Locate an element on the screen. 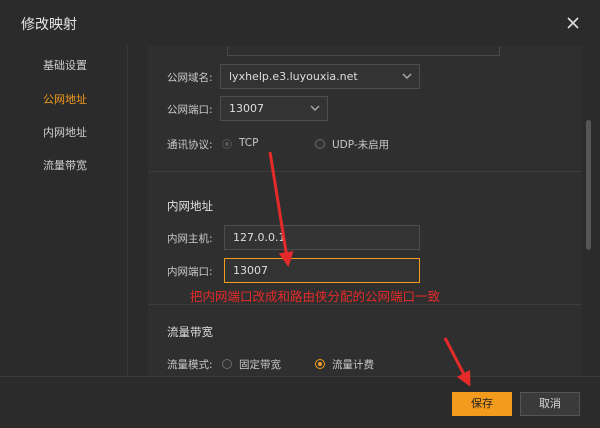 The width and height of the screenshot is (600, 428). dialog-footer: 保存 取消 is located at coordinates (300, 402).